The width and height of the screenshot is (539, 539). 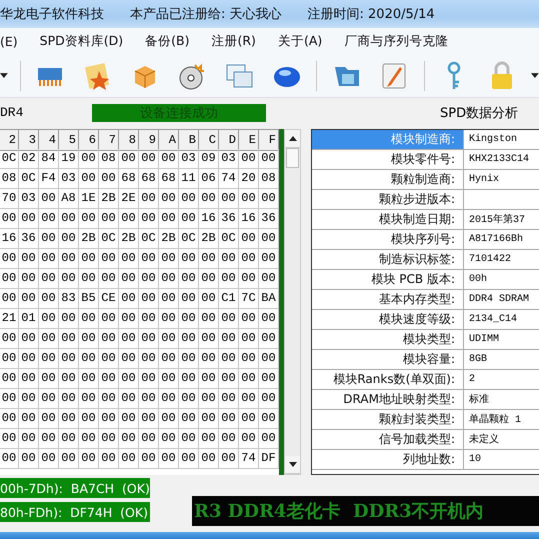 What do you see at coordinates (396, 41) in the screenshot?
I see `menu-item: 厂商与序列号克隆` at bounding box center [396, 41].